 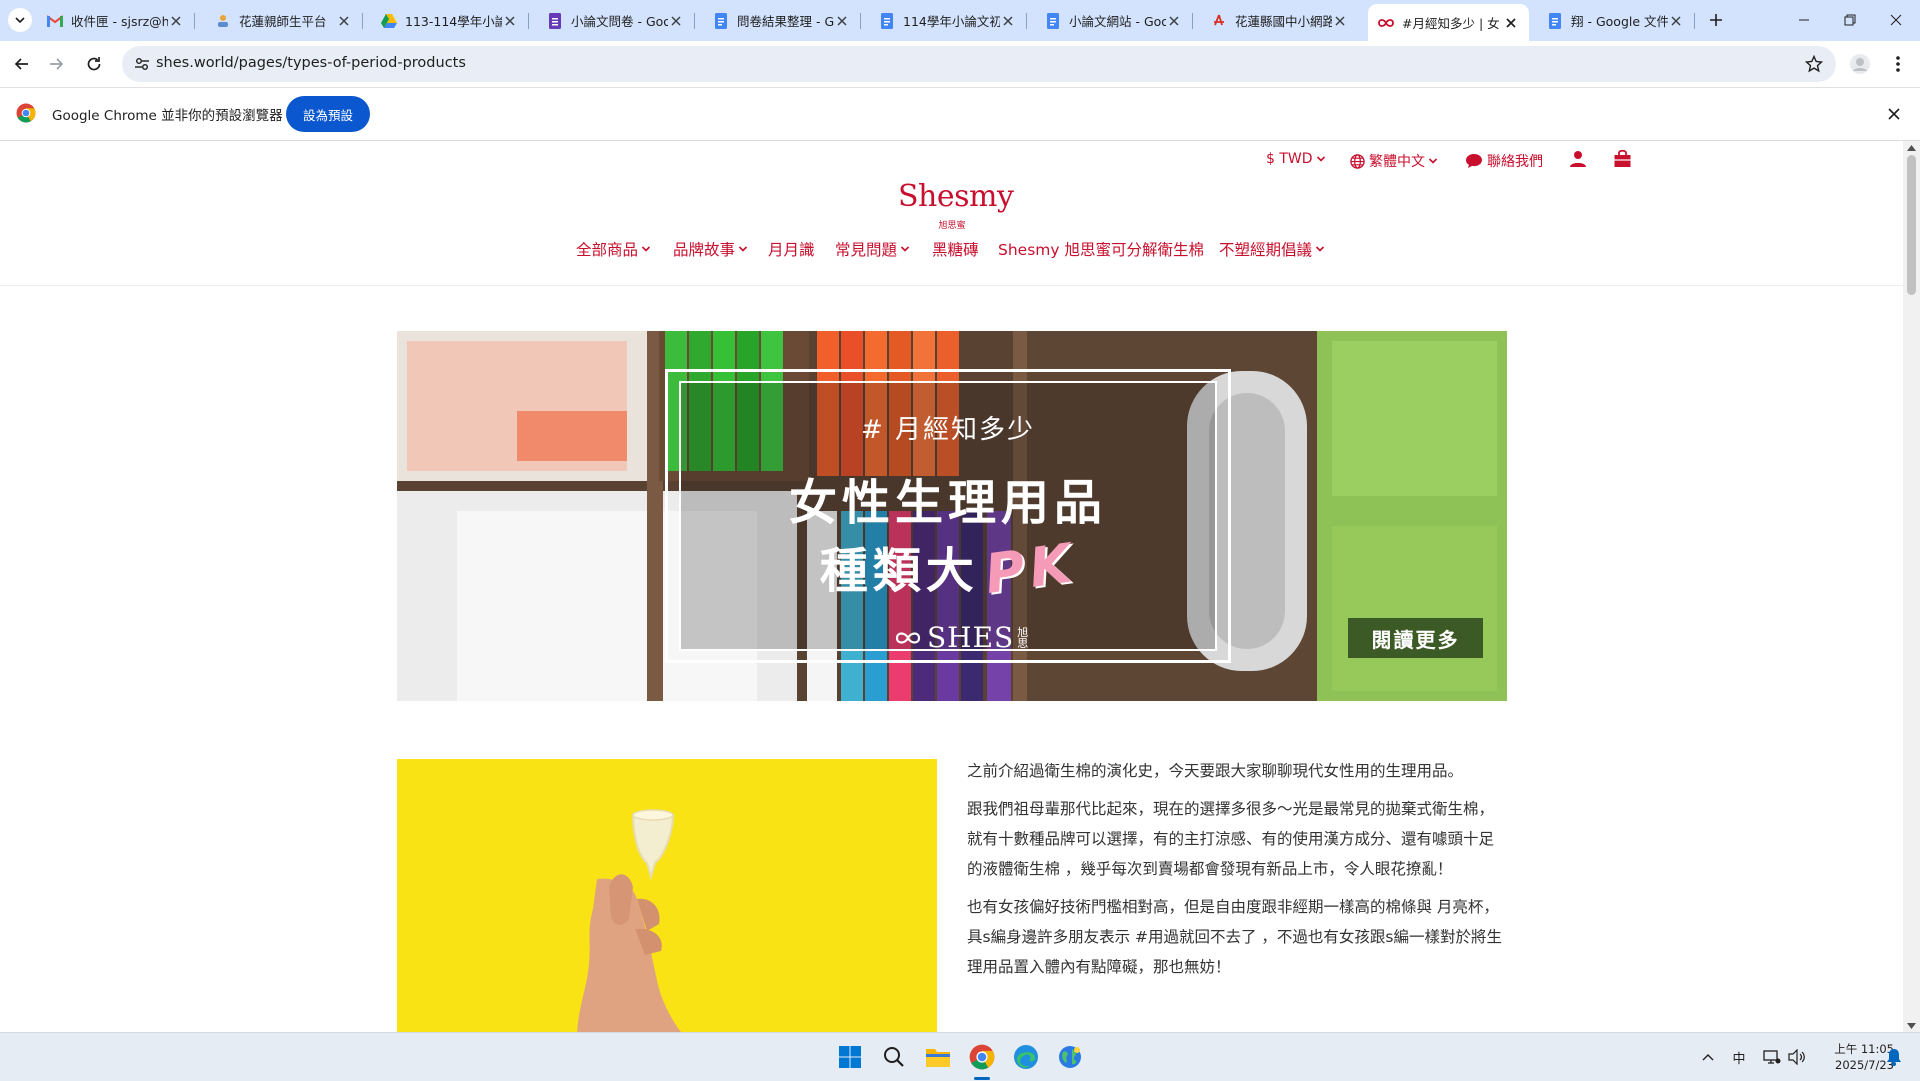 I want to click on language-label: 繁體中文, so click(x=1397, y=162).